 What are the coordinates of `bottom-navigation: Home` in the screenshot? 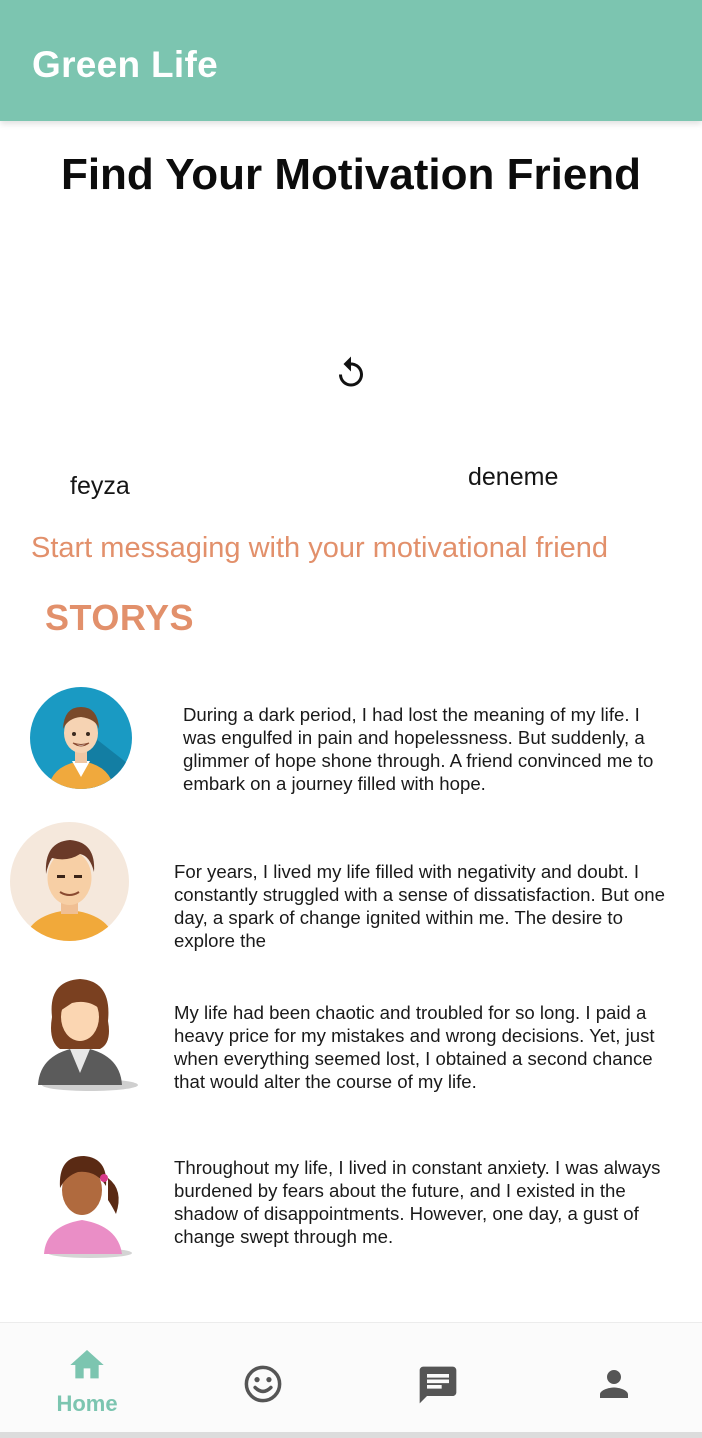 It's located at (351, 1380).